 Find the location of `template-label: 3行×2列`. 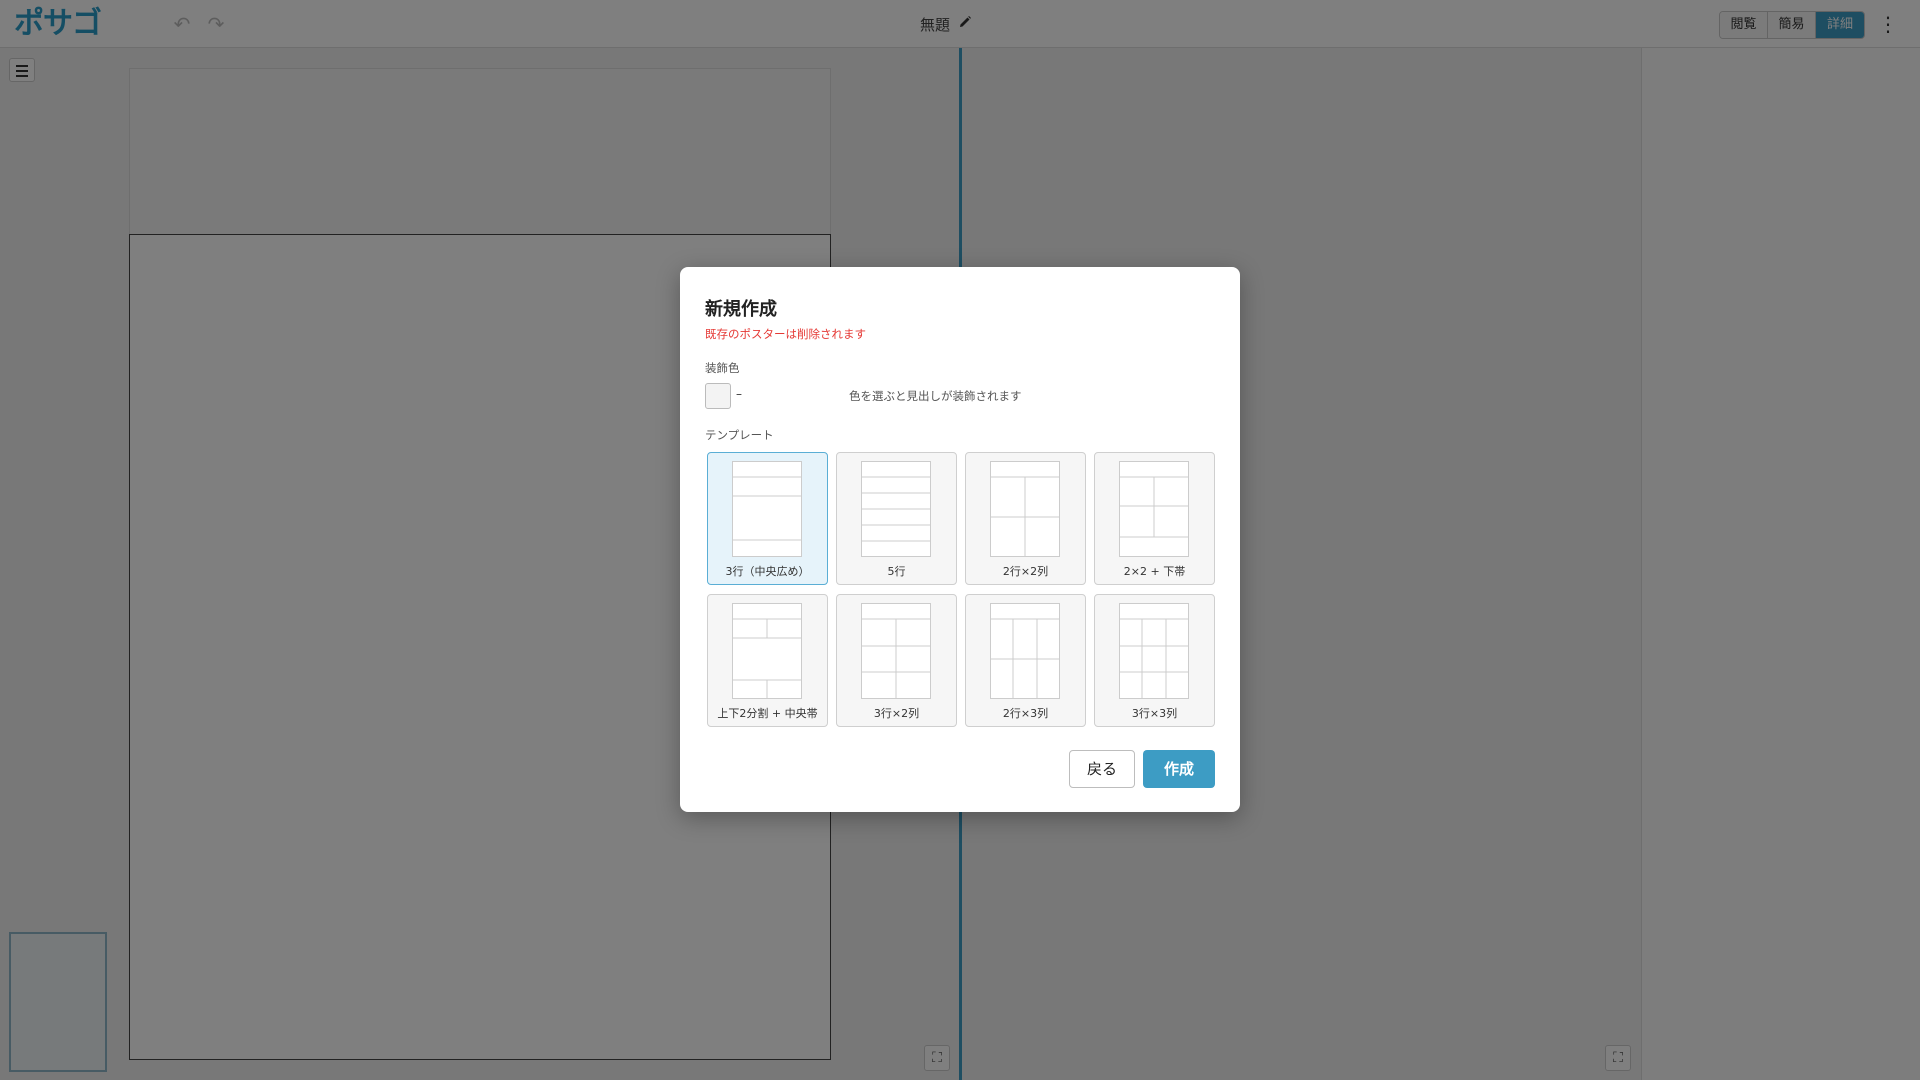

template-label: 3行×2列 is located at coordinates (896, 713).